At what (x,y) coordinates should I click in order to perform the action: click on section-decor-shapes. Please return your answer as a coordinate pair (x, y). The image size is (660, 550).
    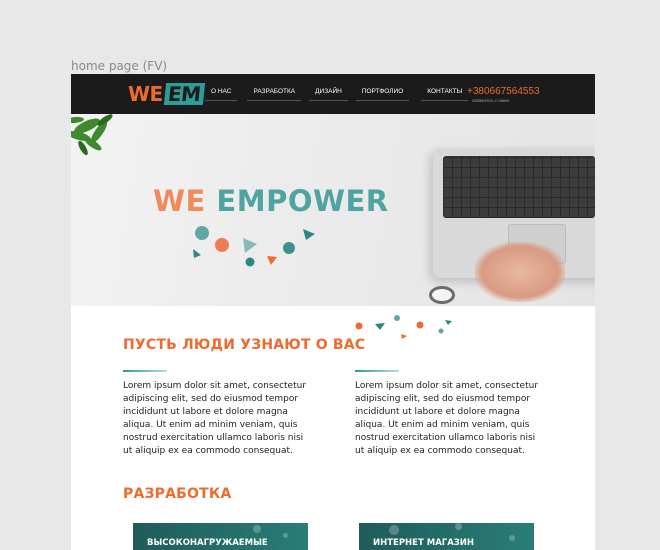
    Looking at the image, I should click on (403, 327).